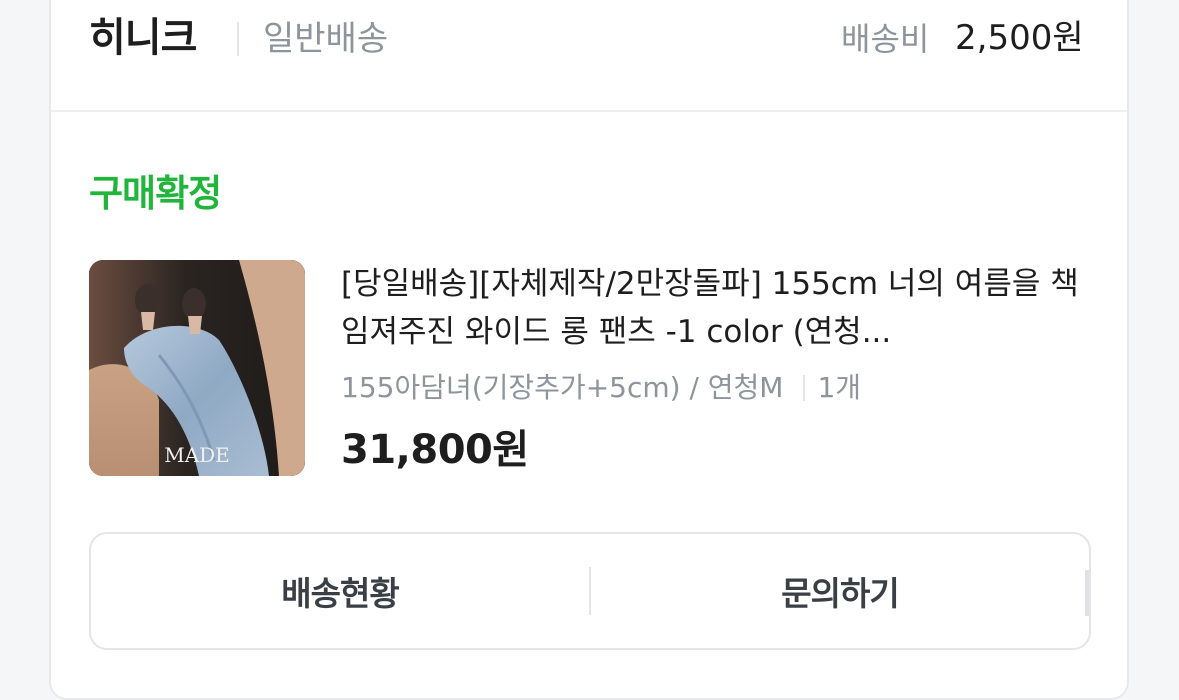 The width and height of the screenshot is (1179, 700). Describe the element at coordinates (155, 193) in the screenshot. I see `order-status: 구매확정` at that location.